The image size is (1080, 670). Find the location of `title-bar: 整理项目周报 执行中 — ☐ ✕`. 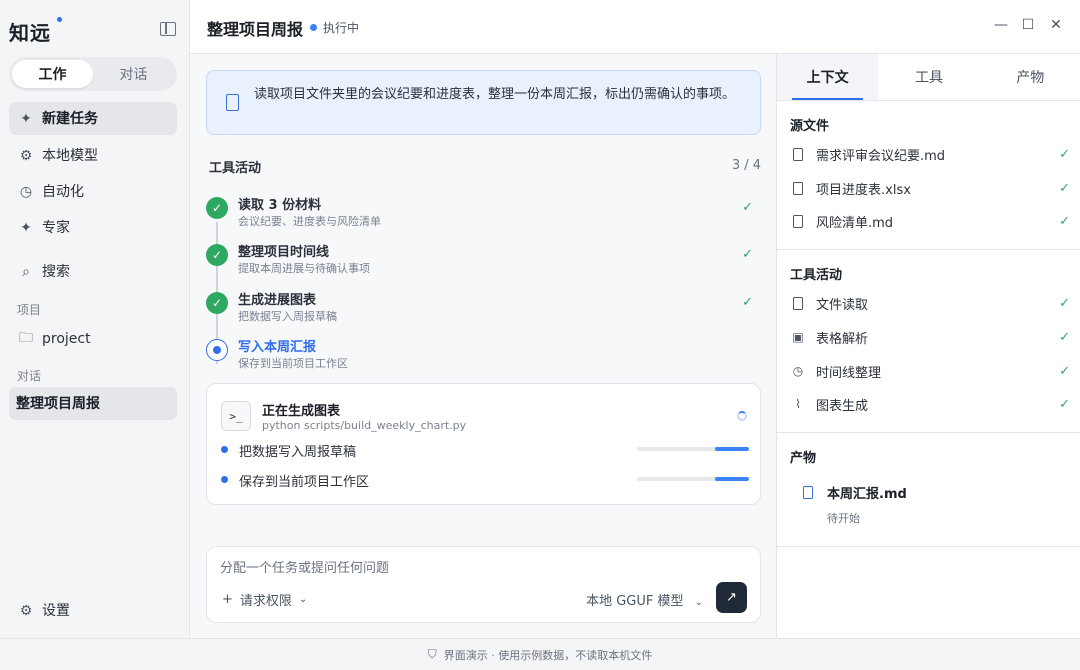

title-bar: 整理项目周报 执行中 — ☐ ✕ is located at coordinates (635, 27).